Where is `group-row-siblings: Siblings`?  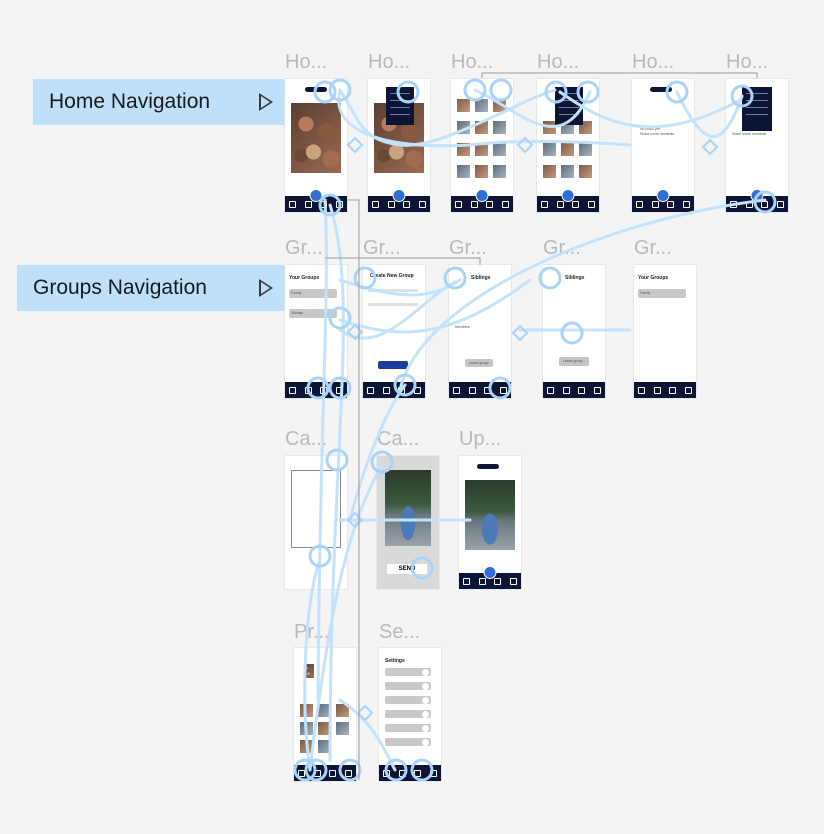 group-row-siblings: Siblings is located at coordinates (313, 313).